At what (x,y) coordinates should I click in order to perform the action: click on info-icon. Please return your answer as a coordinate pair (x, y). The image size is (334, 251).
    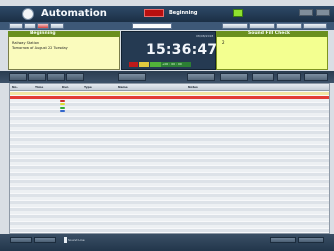
    Looking at the image, I should click on (65, 240).